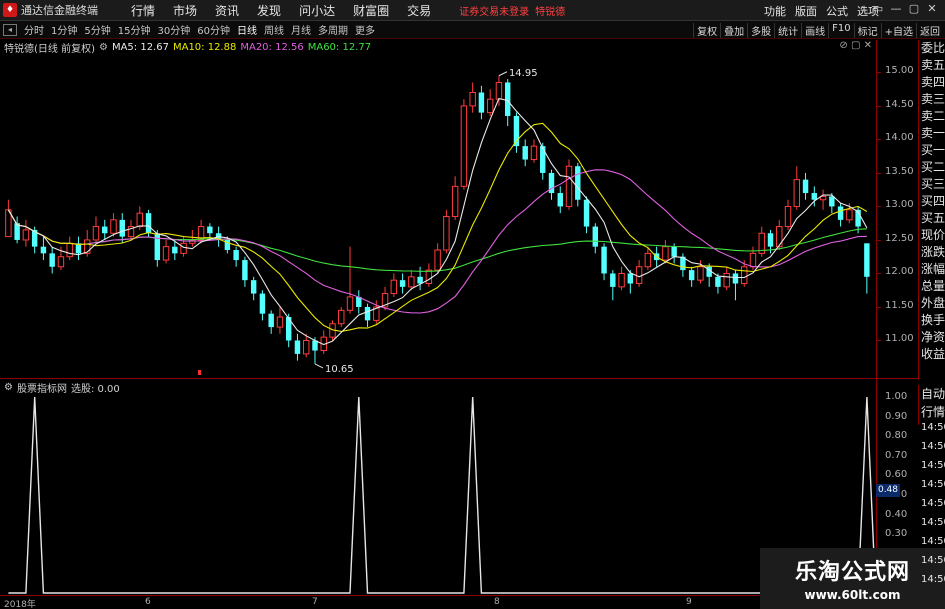 Image resolution: width=945 pixels, height=609 pixels. What do you see at coordinates (914, 8) in the screenshot?
I see `maximize-icon: ▢` at bounding box center [914, 8].